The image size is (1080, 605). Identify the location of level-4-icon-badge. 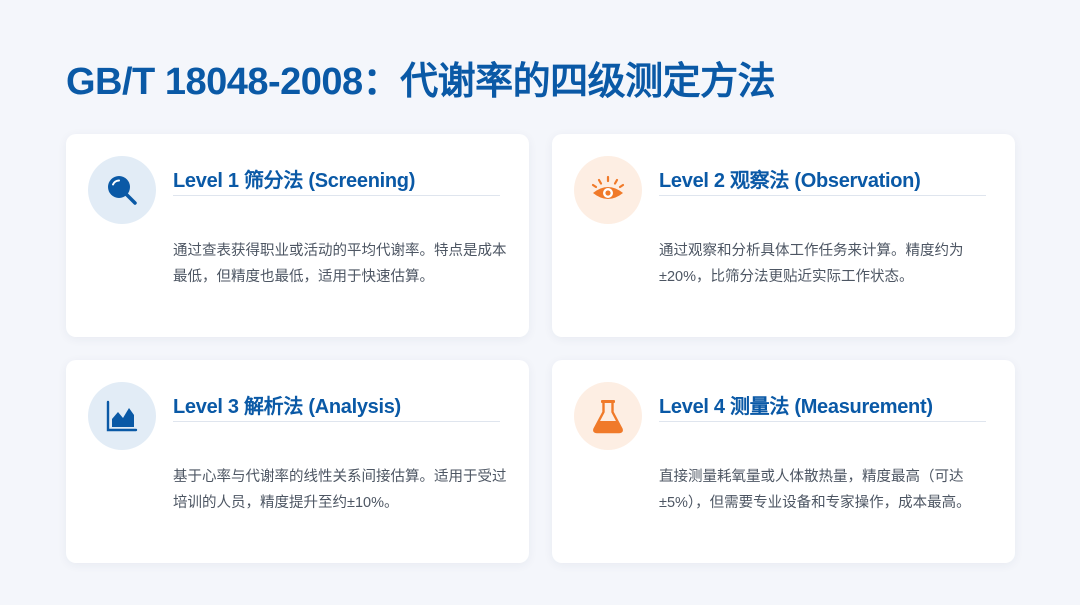
(608, 416).